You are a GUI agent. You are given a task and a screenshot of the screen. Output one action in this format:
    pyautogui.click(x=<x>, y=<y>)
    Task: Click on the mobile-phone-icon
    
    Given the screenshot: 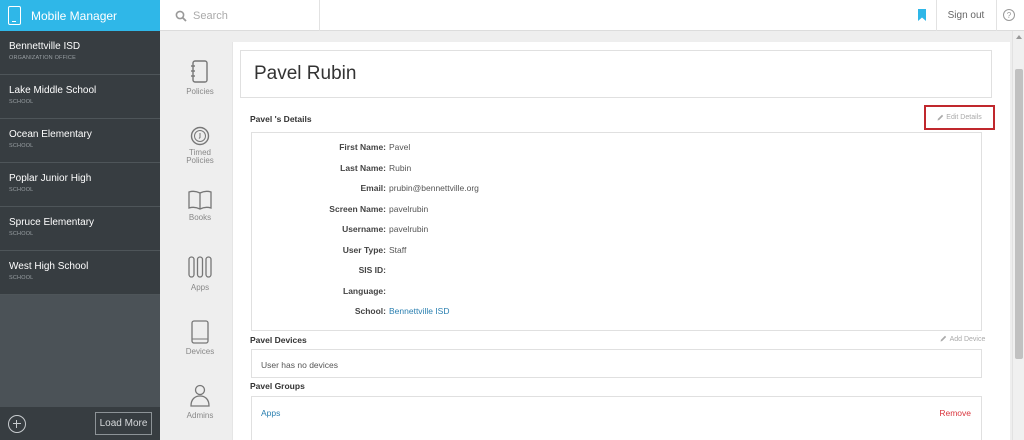 What is the action you would take?
    pyautogui.click(x=14, y=15)
    